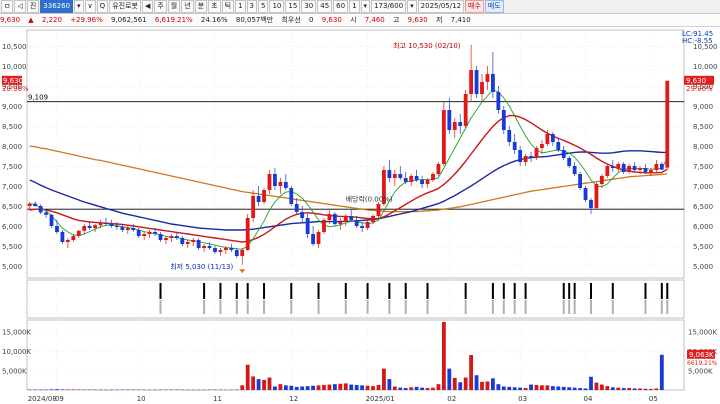  What do you see at coordinates (369, 199) in the screenshot?
I see `dividend-annotation: 배당락(0.00%)` at bounding box center [369, 199].